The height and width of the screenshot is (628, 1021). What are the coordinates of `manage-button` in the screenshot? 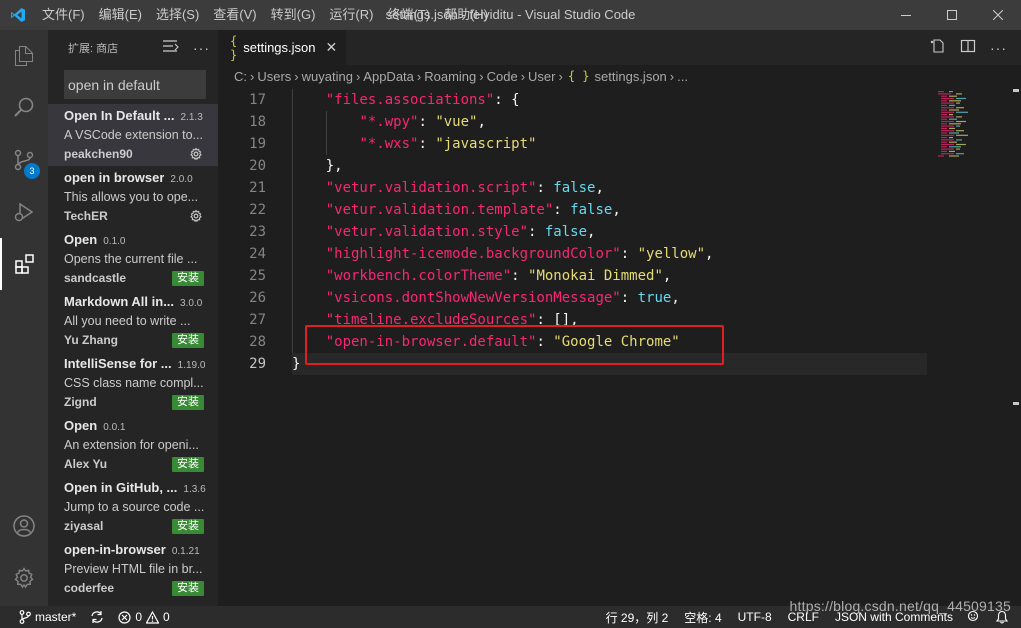 It's located at (24, 578).